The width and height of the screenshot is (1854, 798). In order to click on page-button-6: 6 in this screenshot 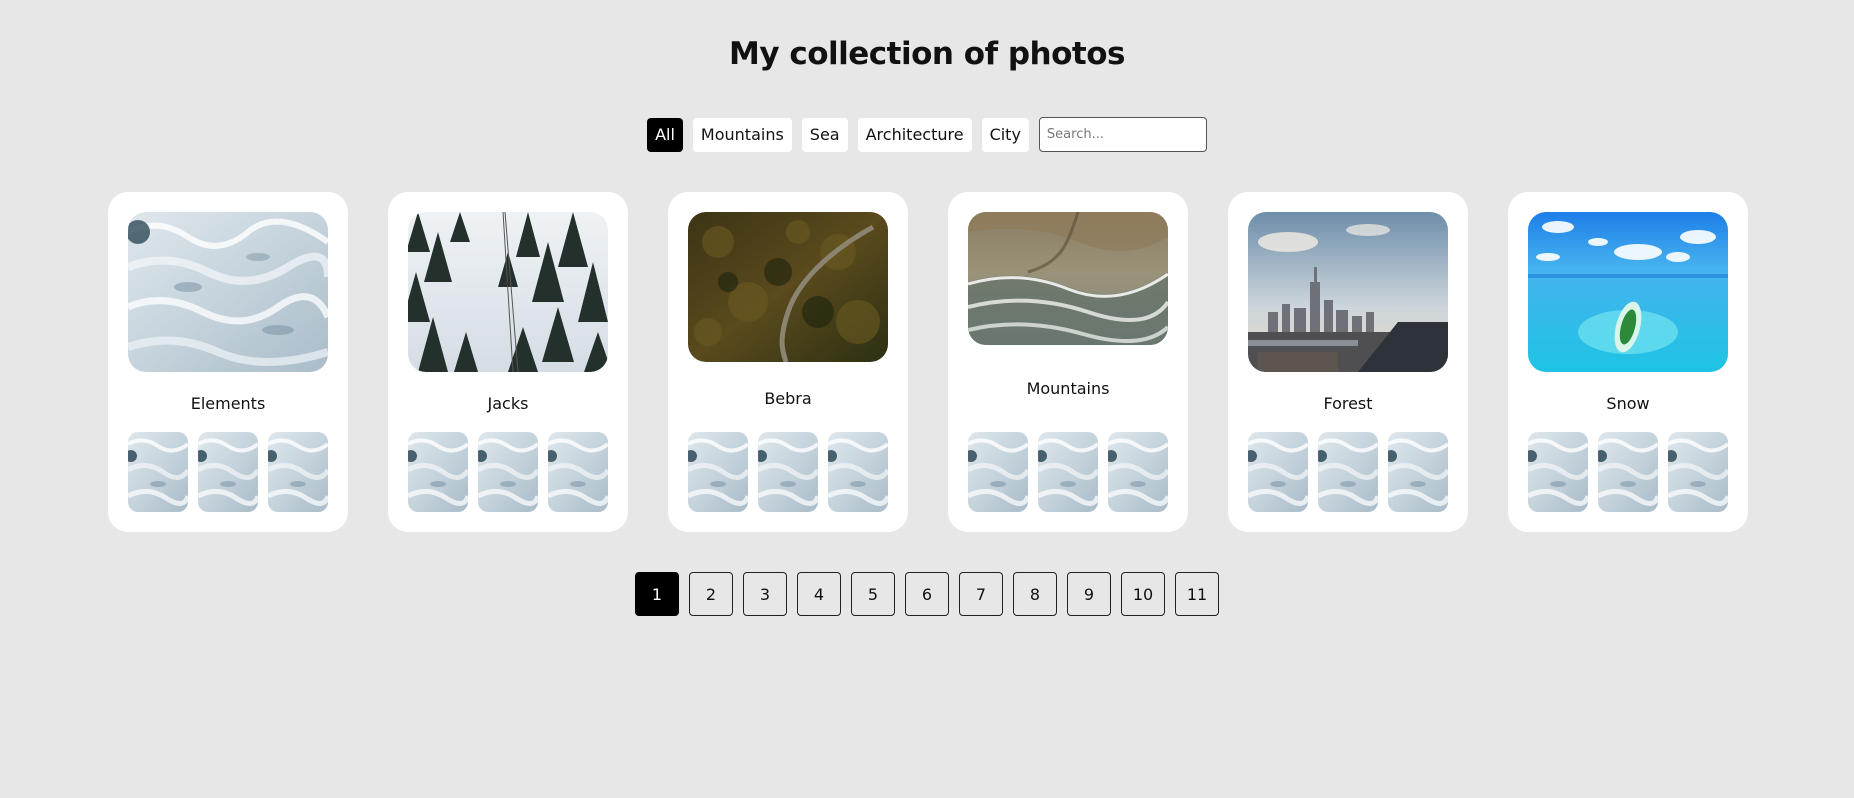, I will do `click(927, 594)`.